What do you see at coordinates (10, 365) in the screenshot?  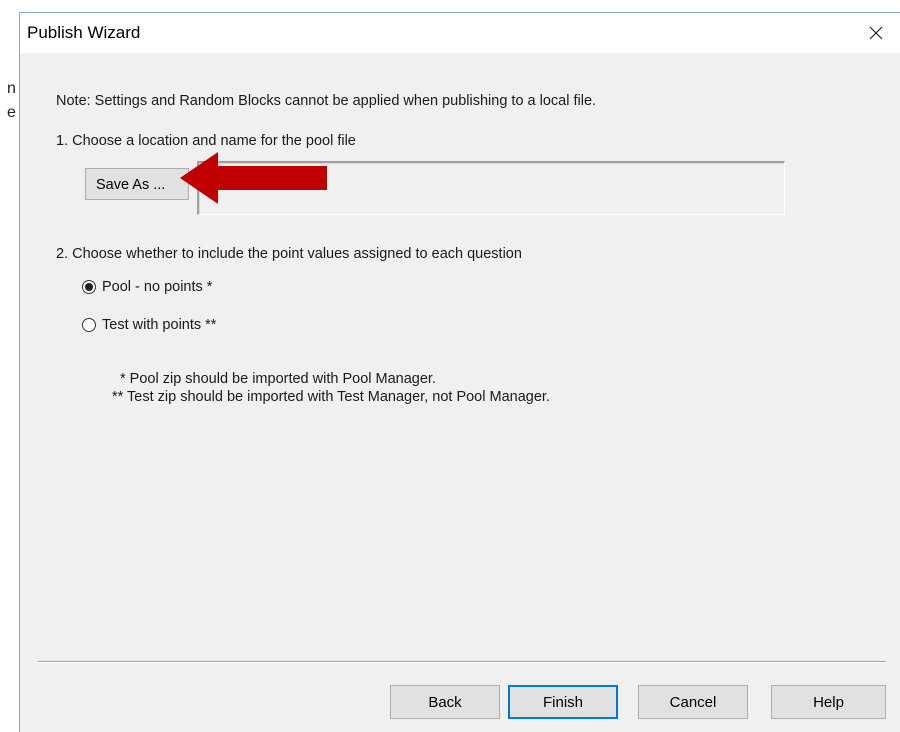 I see `background-window-fragment: n e` at bounding box center [10, 365].